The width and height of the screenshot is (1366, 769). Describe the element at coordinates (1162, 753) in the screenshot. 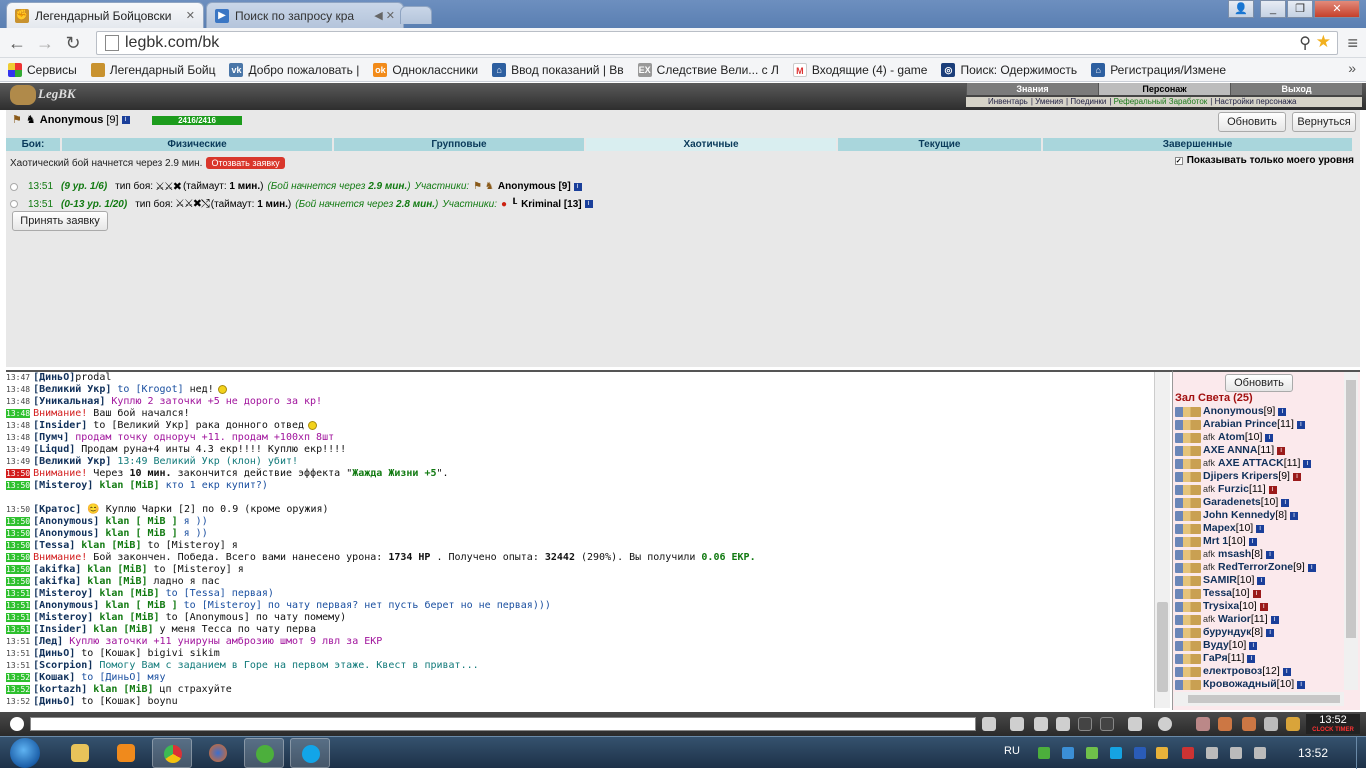

I see `tray-tools-icon` at that location.